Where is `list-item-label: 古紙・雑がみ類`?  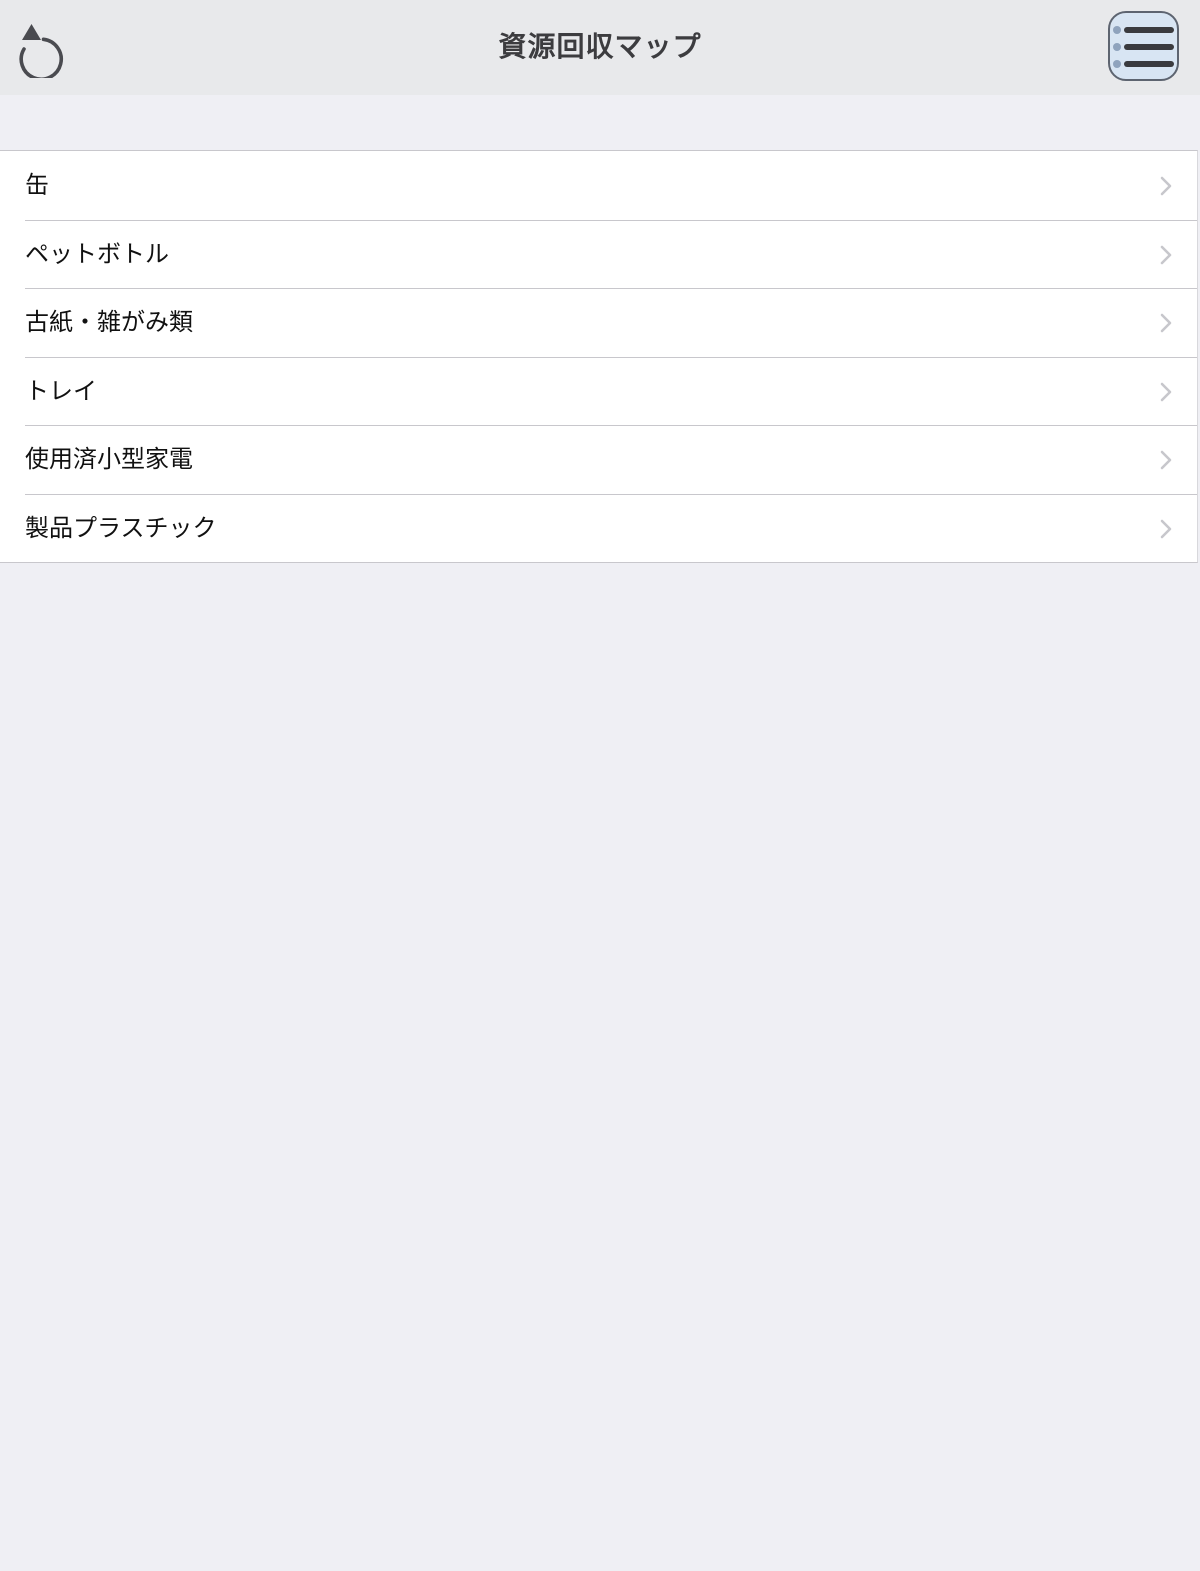 list-item-label: 古紙・雑がみ類 is located at coordinates (109, 322).